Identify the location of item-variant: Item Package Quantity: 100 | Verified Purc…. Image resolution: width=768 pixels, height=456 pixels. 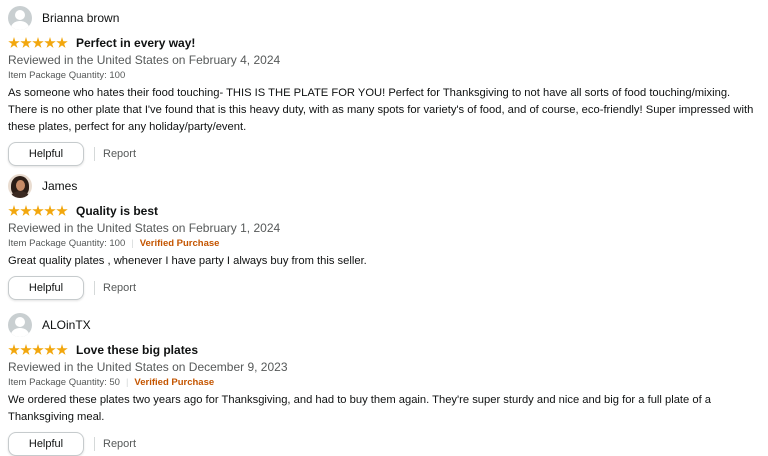
(384, 243).